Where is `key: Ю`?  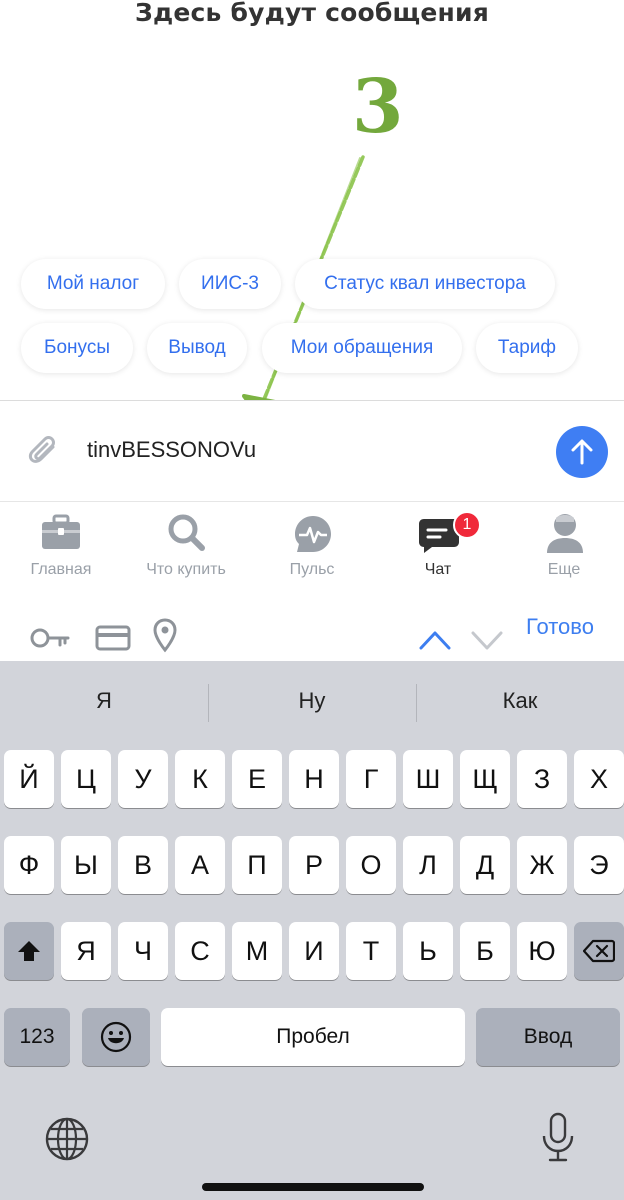 key: Ю is located at coordinates (542, 951).